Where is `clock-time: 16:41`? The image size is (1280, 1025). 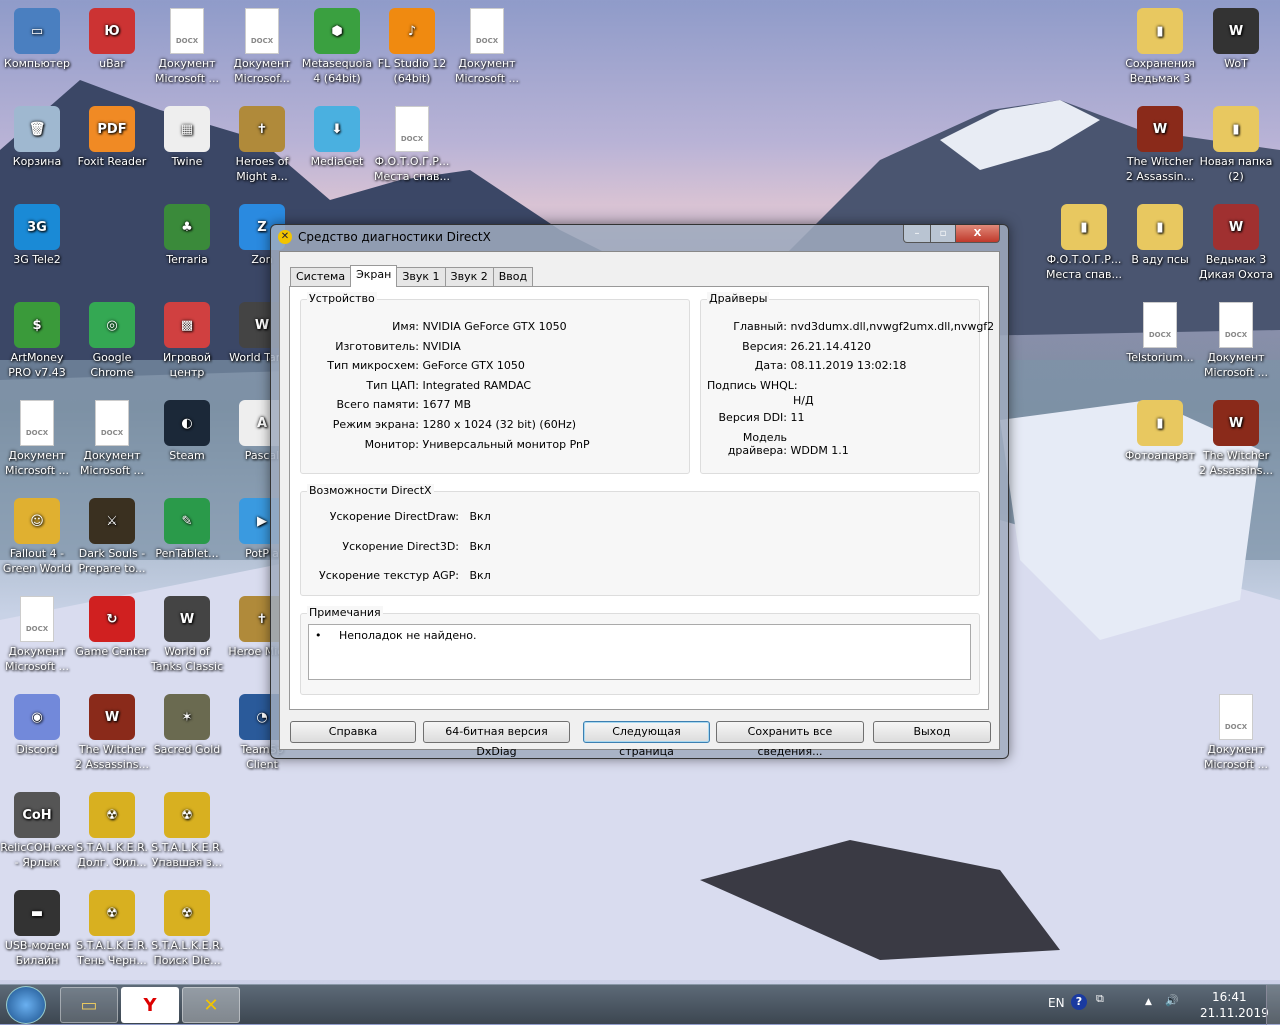
clock-time: 16:41 is located at coordinates (1229, 997).